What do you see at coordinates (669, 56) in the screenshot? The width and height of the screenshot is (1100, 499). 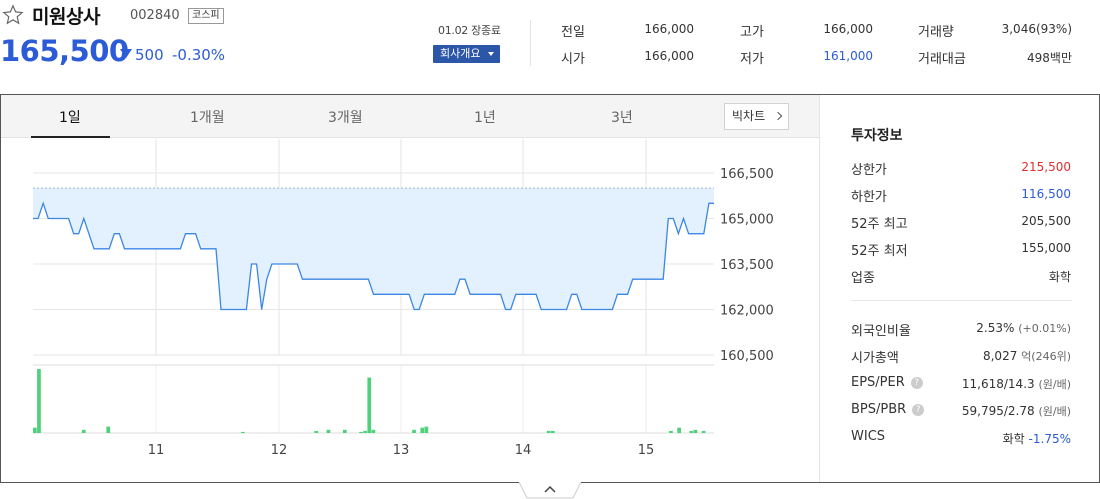 I see `open-value: 166,000` at bounding box center [669, 56].